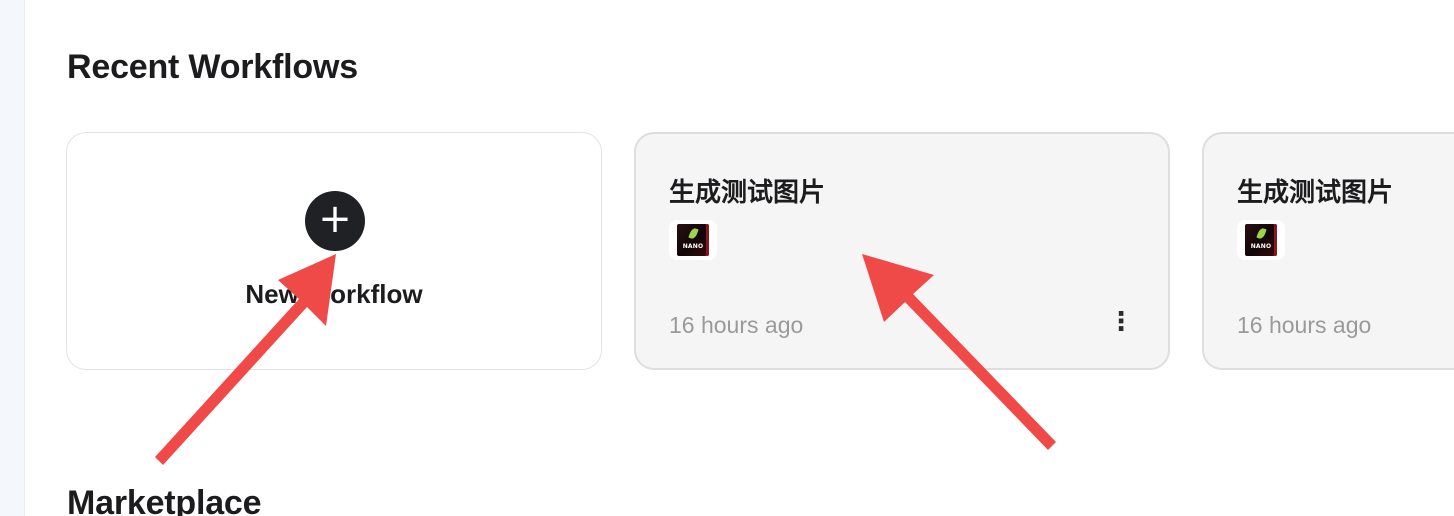 This screenshot has width=1454, height=516. What do you see at coordinates (212, 67) in the screenshot?
I see `recent-workflows-heading: Recent Workflows` at bounding box center [212, 67].